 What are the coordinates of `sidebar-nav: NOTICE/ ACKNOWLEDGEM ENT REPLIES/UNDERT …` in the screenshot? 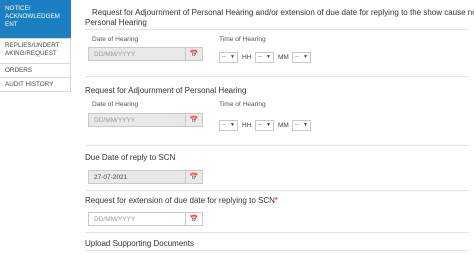 It's located at (35, 127).